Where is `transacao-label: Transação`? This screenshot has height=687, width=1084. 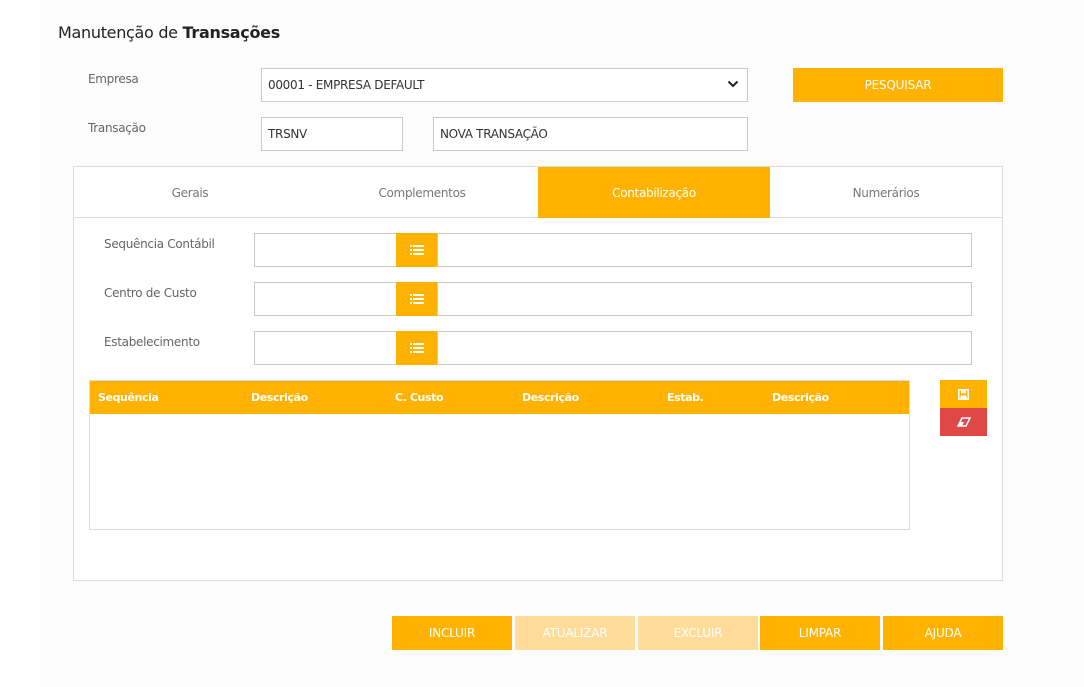
transacao-label: Transação is located at coordinates (117, 128).